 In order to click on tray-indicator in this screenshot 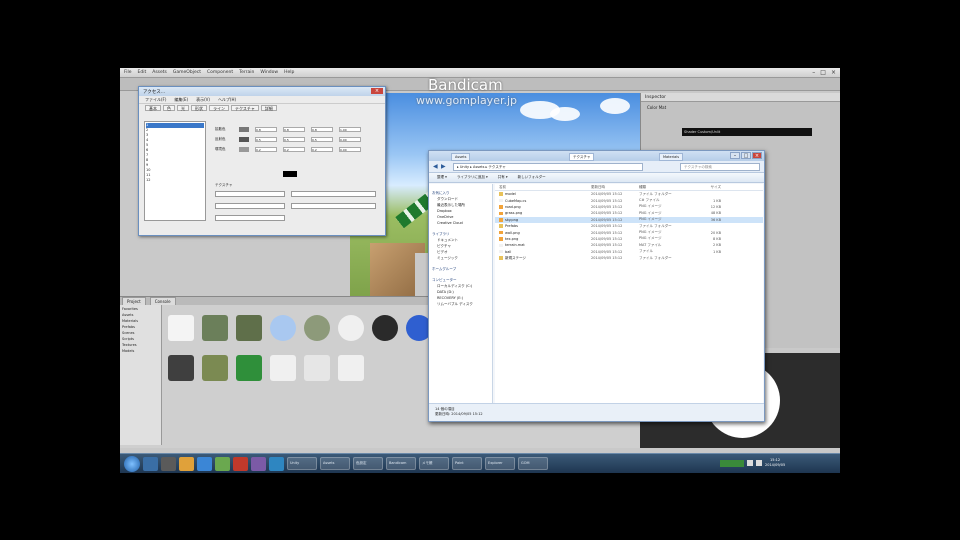, I will do `click(732, 463)`.